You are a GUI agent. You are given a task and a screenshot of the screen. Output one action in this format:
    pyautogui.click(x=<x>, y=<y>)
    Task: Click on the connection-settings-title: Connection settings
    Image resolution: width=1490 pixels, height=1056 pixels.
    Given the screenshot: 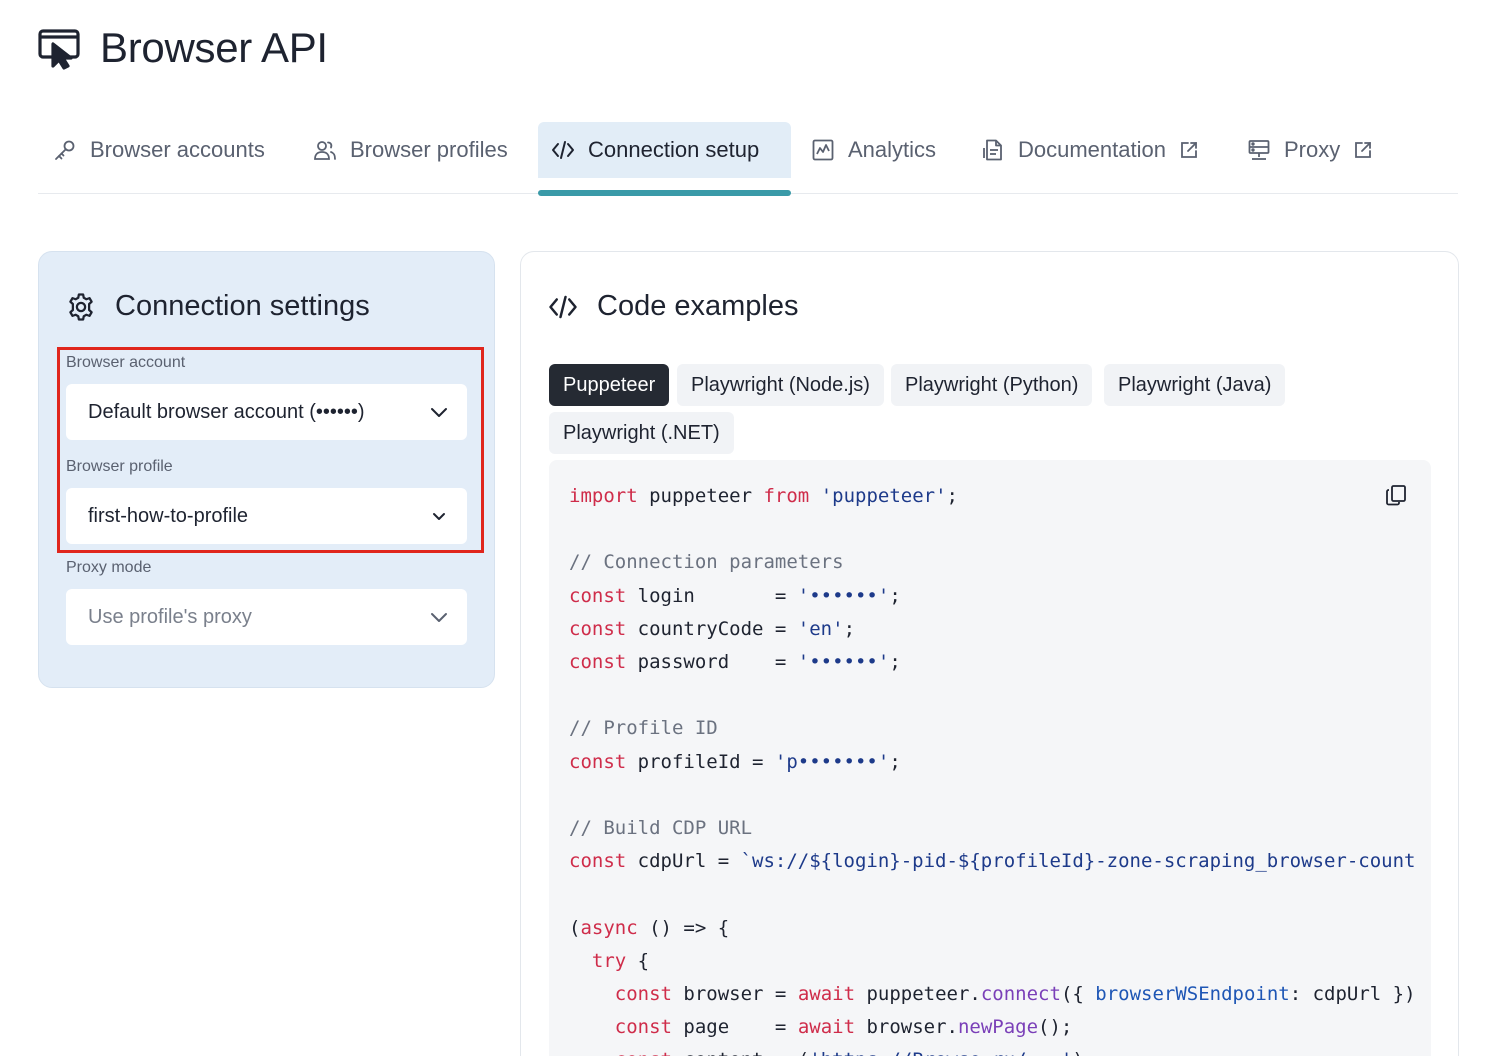 What is the action you would take?
    pyautogui.click(x=217, y=306)
    